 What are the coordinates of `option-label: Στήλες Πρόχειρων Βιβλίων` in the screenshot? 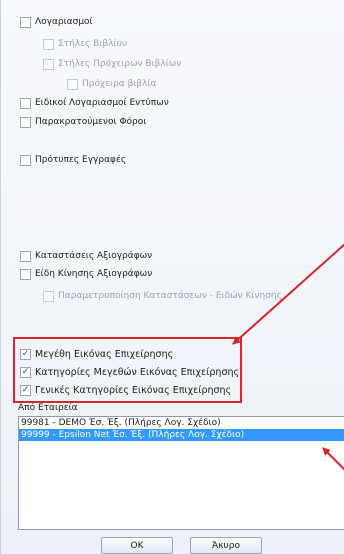 It's located at (120, 64).